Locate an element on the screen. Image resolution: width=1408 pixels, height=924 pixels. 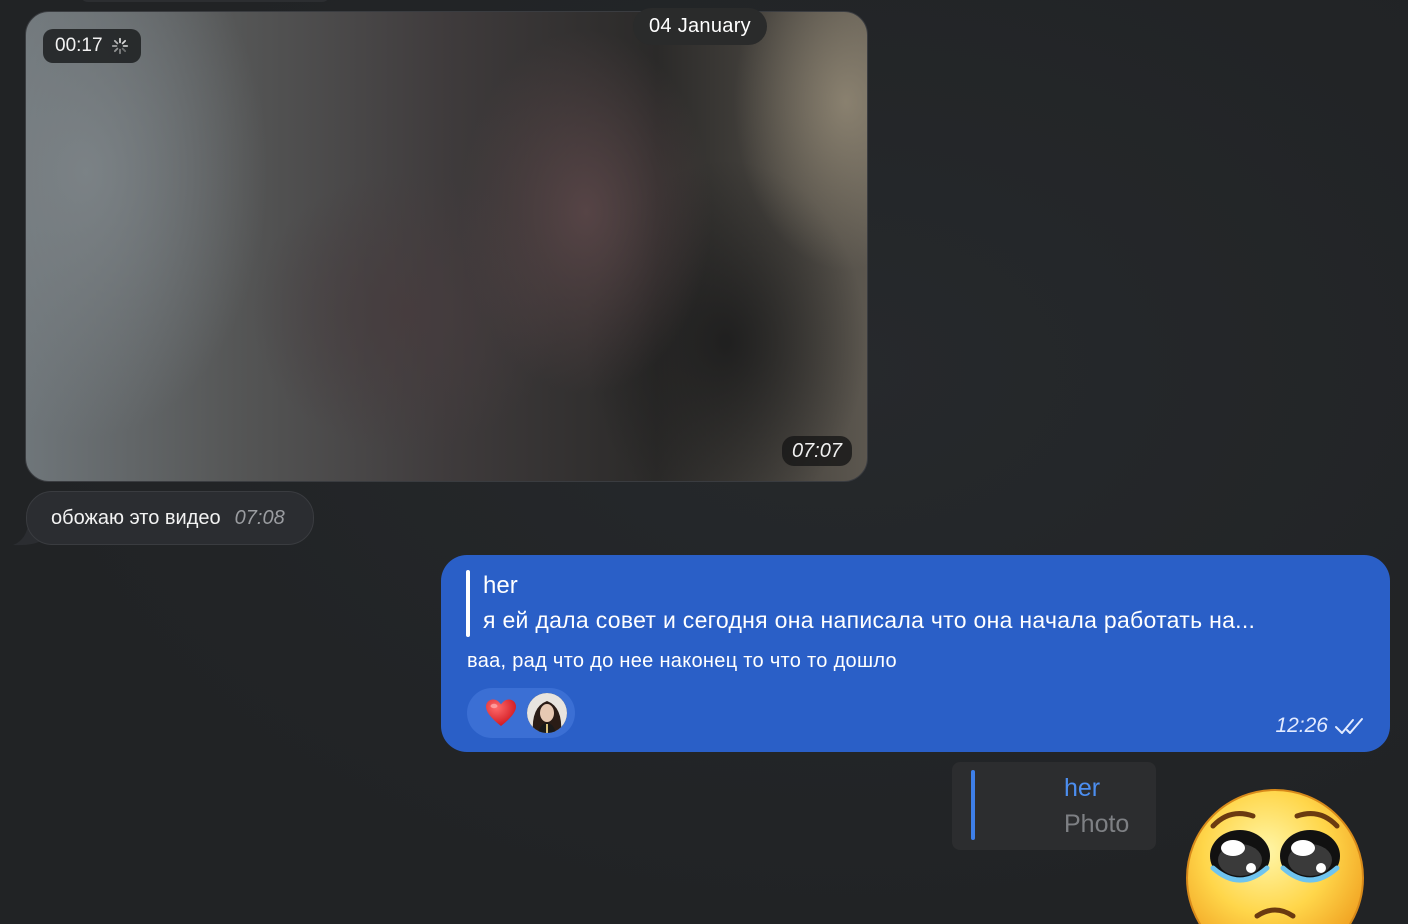
previous-message-edge is located at coordinates (205, 1).